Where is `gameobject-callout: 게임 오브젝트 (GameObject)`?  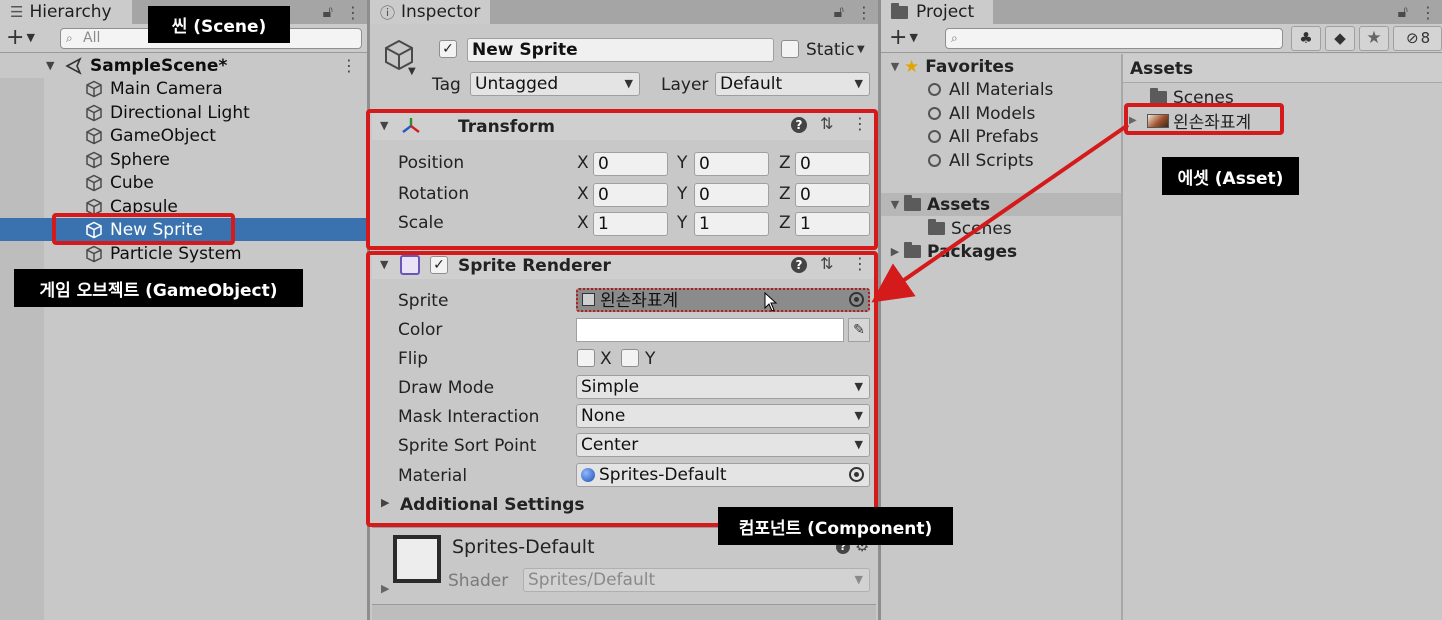
gameobject-callout: 게임 오브젝트 (GameObject) is located at coordinates (158, 288).